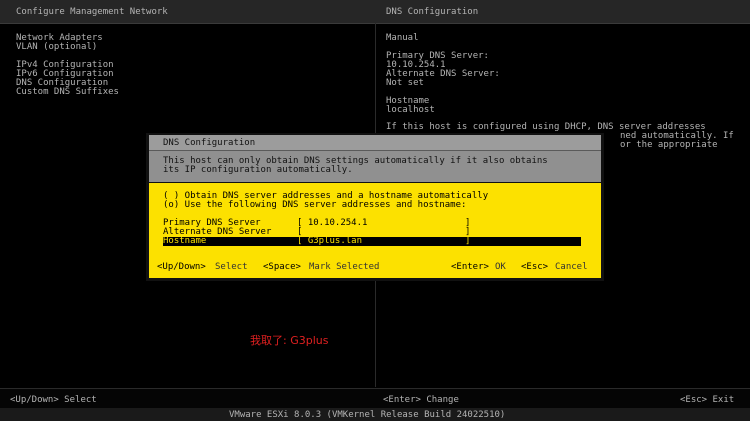 The width and height of the screenshot is (750, 421). What do you see at coordinates (344, 267) in the screenshot?
I see `key-space-action: Mark Selected` at bounding box center [344, 267].